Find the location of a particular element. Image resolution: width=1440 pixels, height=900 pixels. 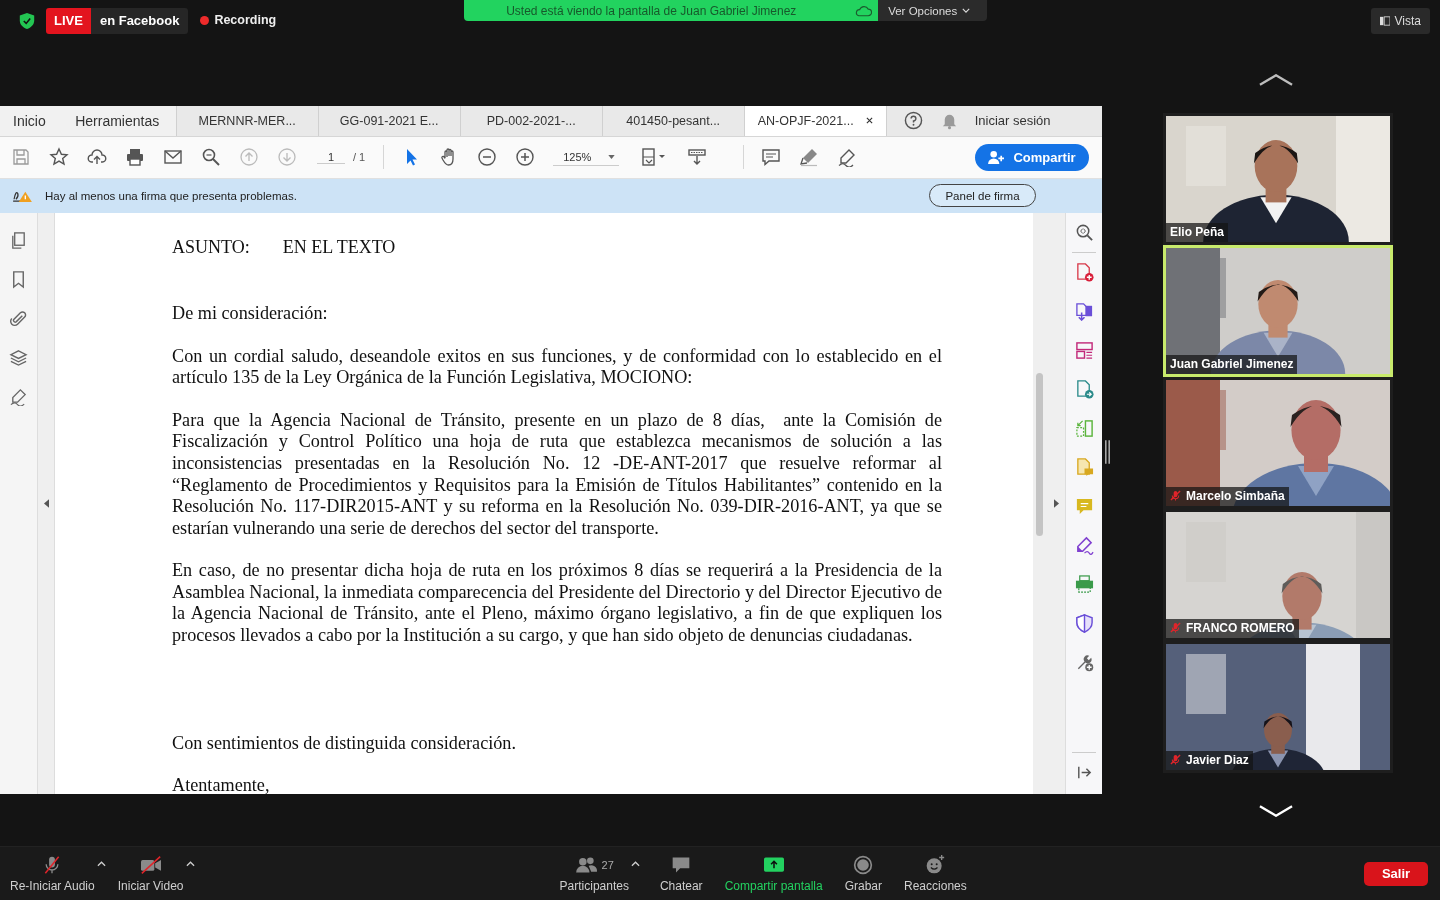

pen-icon is located at coordinates (1084, 545).